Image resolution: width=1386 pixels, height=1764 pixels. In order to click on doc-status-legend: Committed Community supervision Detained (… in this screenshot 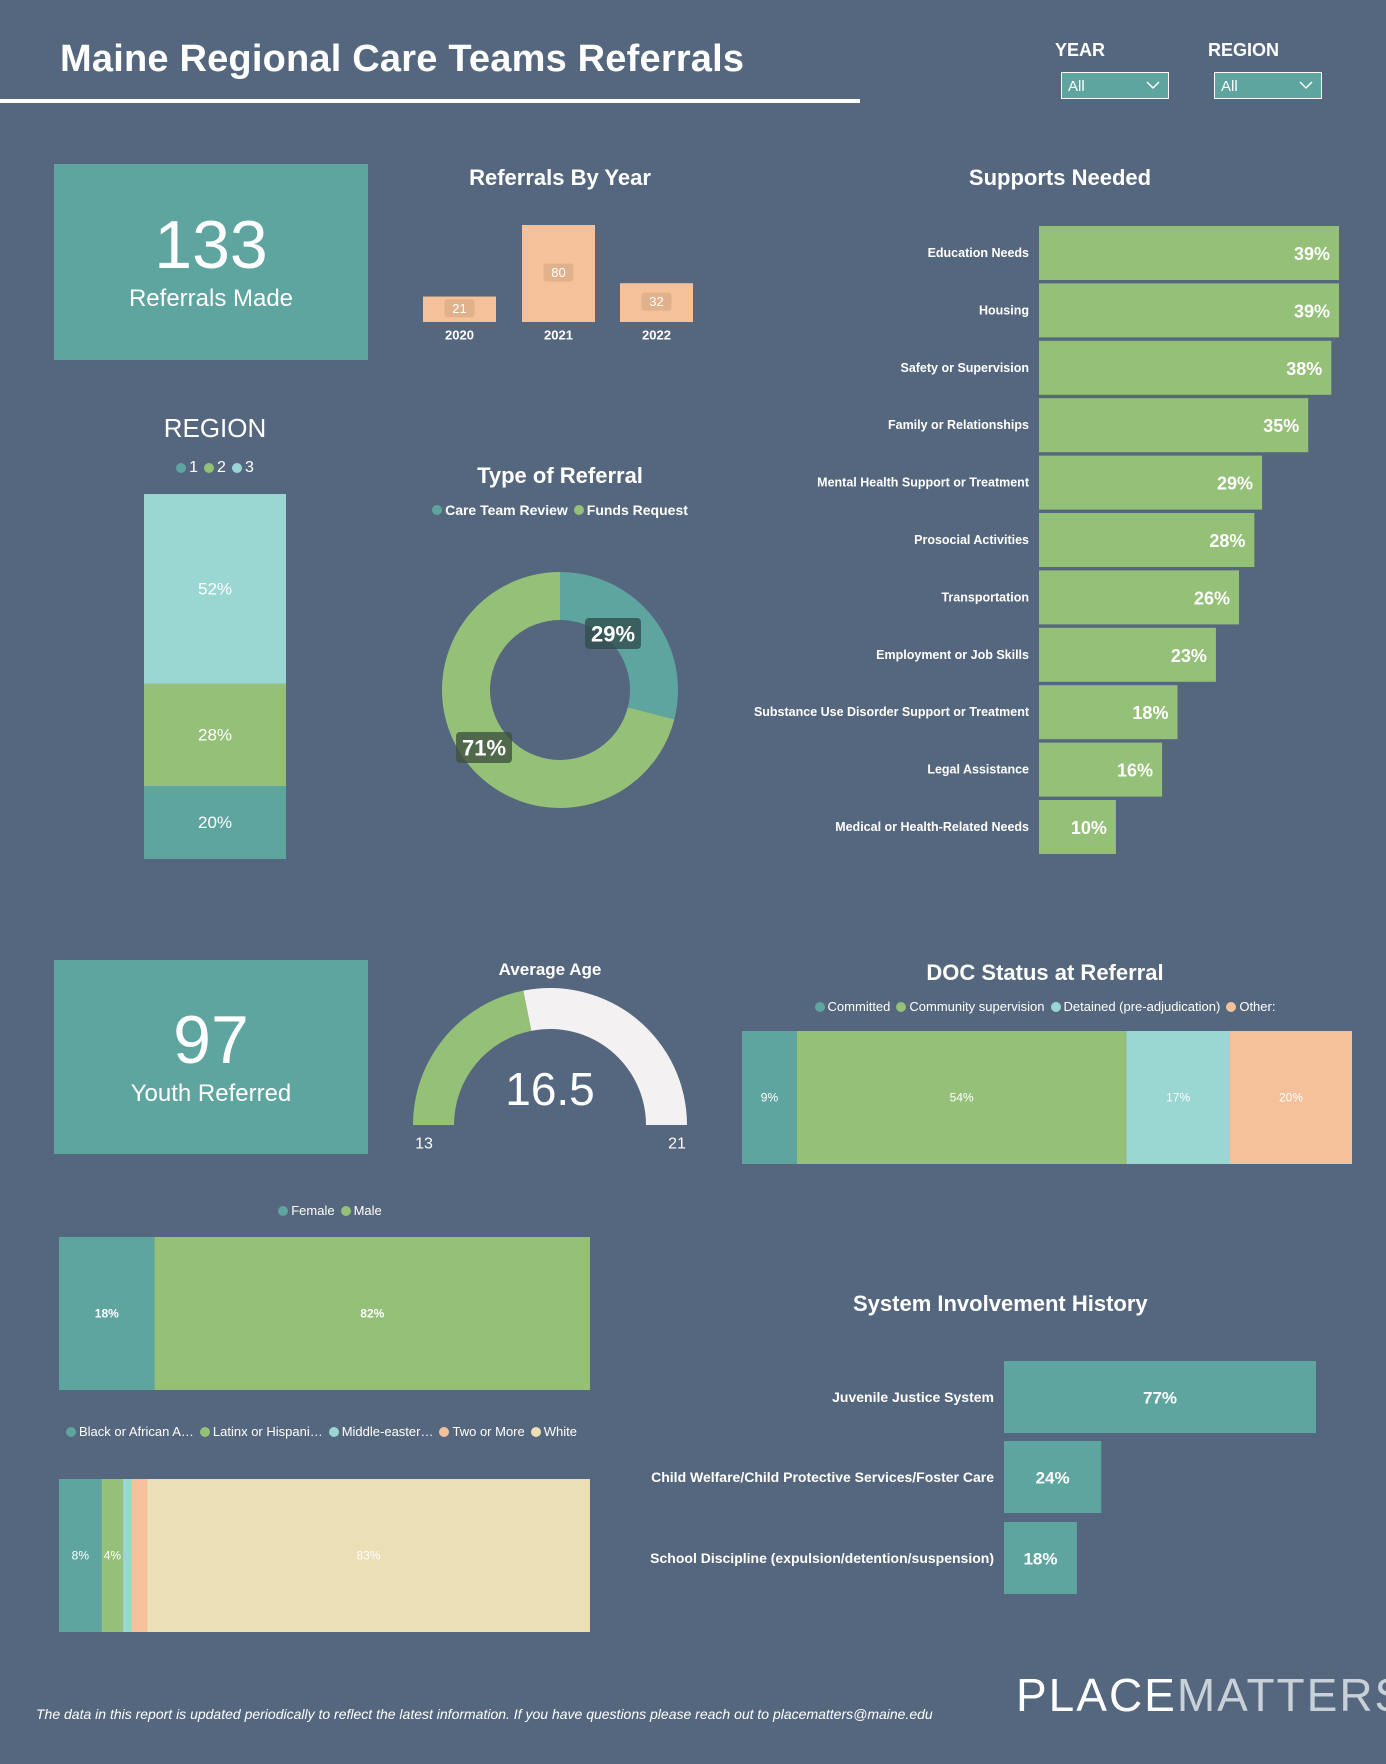, I will do `click(1045, 1006)`.